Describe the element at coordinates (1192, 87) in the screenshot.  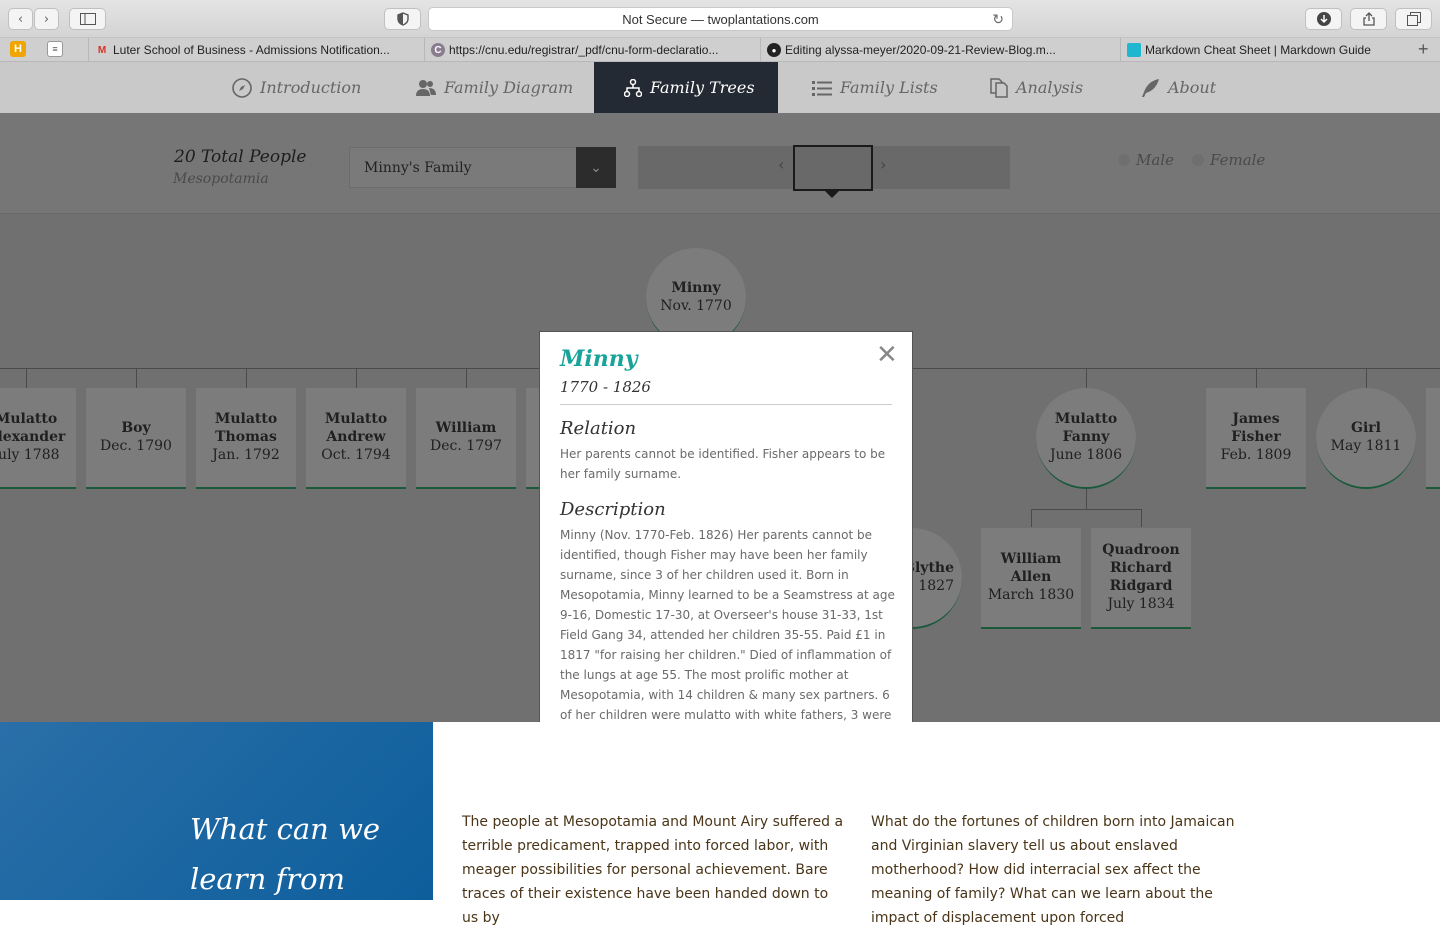
I see `nav-label: About` at that location.